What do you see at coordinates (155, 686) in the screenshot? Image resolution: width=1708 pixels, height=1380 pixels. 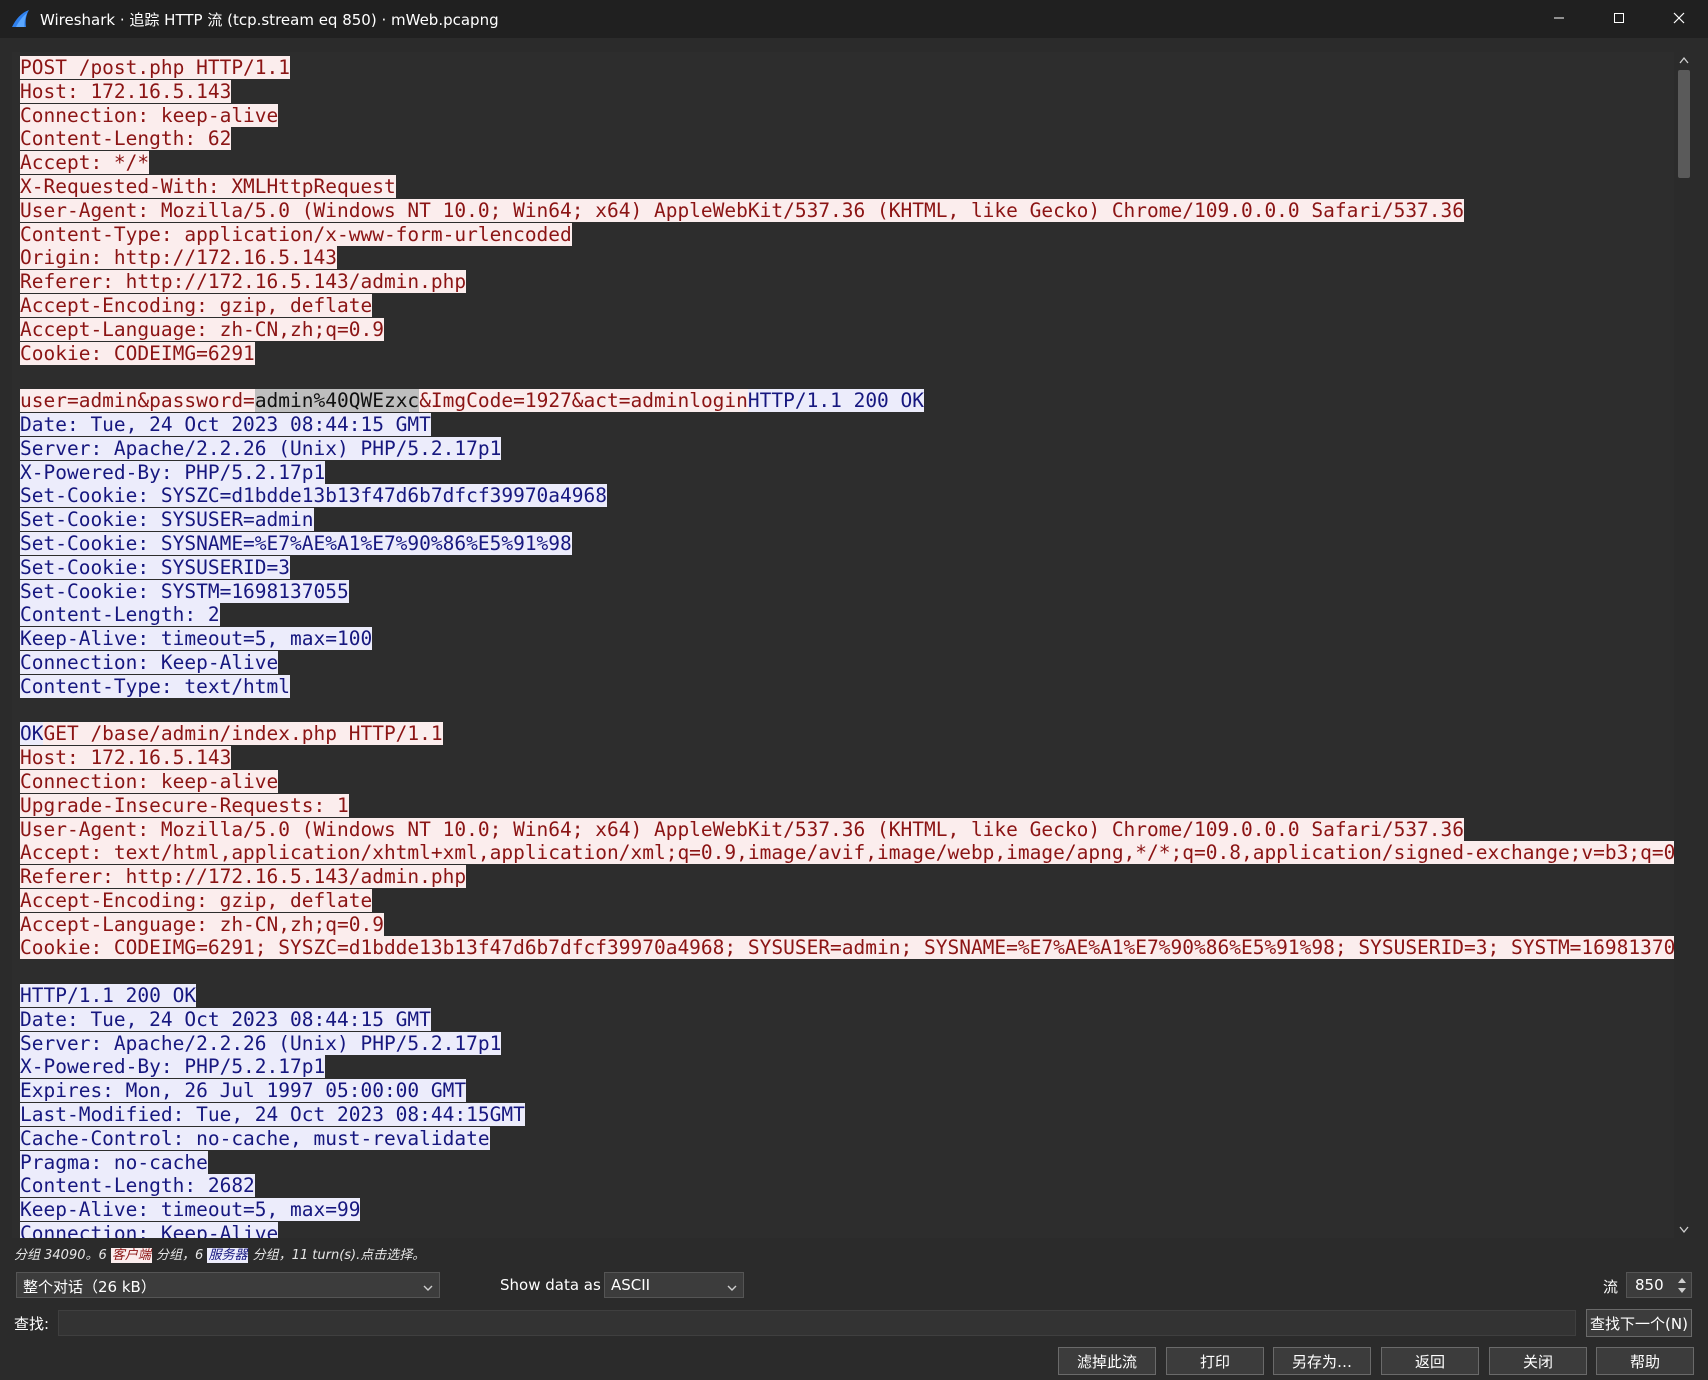 I see `server-data-segment: Content-Type: text/html` at bounding box center [155, 686].